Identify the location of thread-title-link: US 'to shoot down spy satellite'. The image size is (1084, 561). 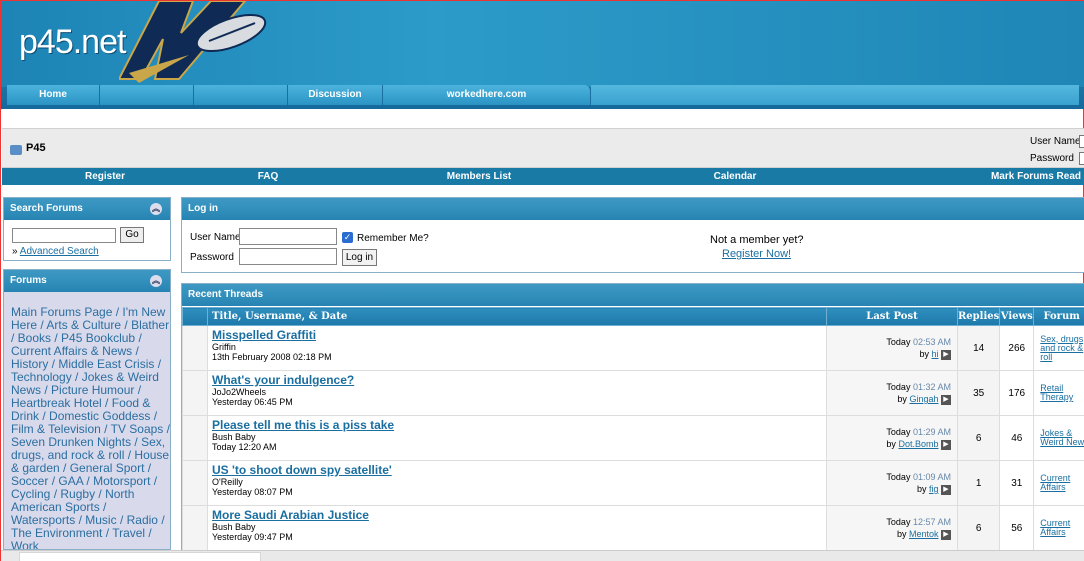
(519, 470).